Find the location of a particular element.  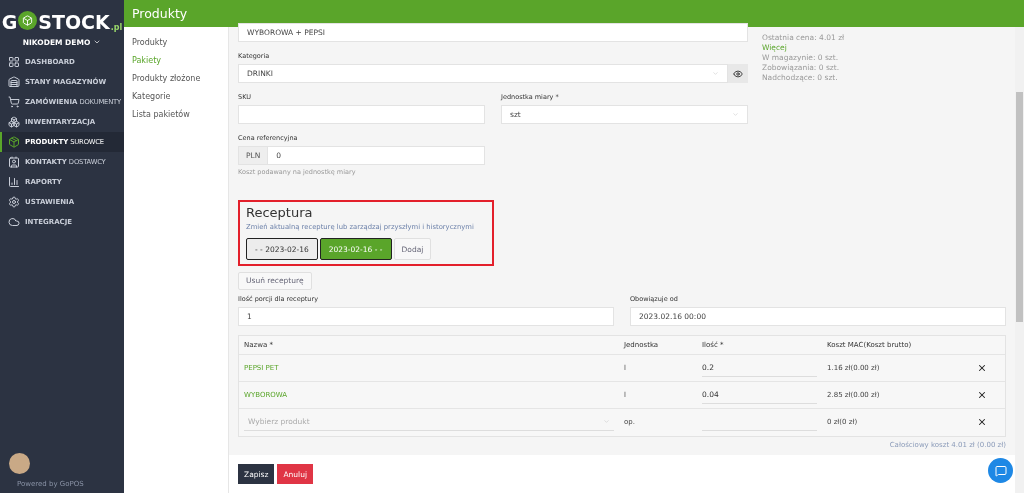

subnav-item: Produkty is located at coordinates (180, 42).